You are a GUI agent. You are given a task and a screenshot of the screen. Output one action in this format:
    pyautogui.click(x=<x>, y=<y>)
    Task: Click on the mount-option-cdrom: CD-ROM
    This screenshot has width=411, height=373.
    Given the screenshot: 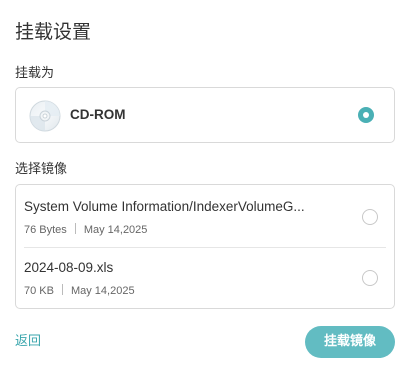 What is the action you would take?
    pyautogui.click(x=205, y=115)
    